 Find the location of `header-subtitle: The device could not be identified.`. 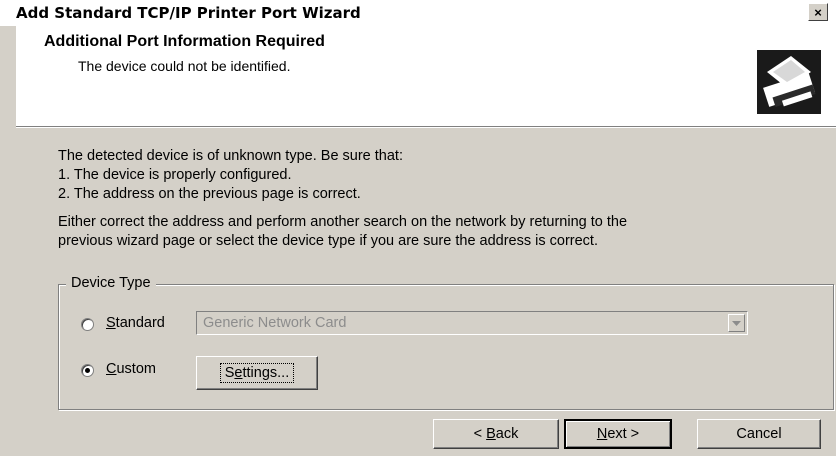

header-subtitle: The device could not be identified. is located at coordinates (184, 66).